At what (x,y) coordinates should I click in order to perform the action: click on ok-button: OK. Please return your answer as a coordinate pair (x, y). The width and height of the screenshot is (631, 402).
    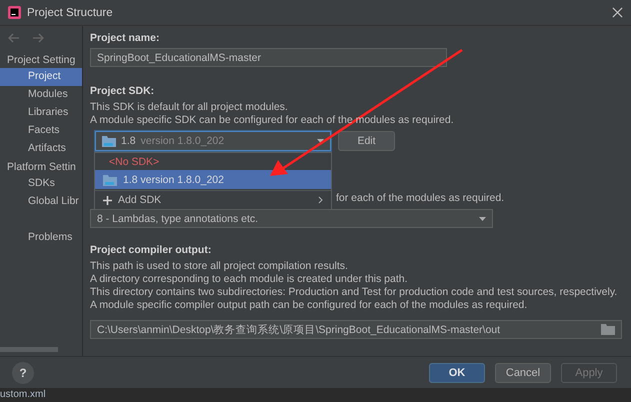
    Looking at the image, I should click on (457, 372).